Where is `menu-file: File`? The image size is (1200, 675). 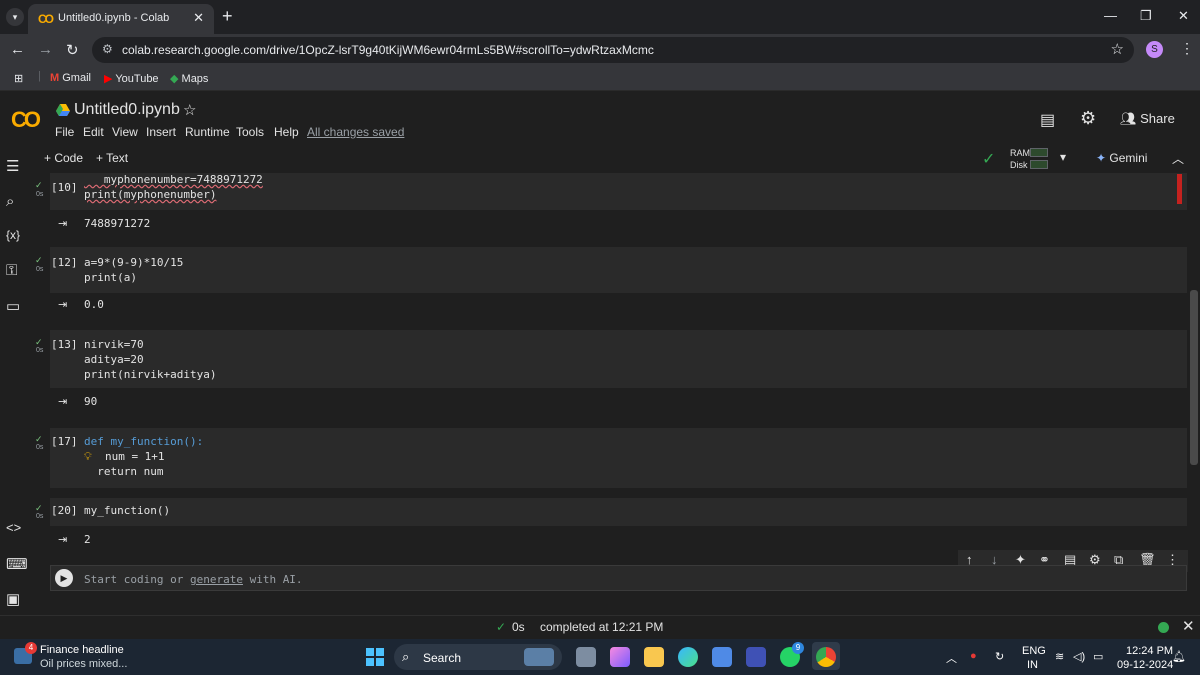 menu-file: File is located at coordinates (64, 132).